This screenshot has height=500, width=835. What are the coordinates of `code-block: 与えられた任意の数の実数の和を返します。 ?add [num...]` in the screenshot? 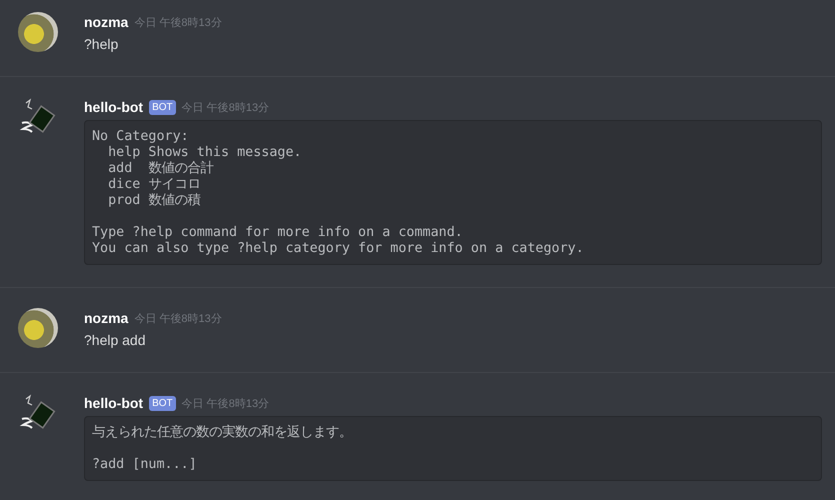 It's located at (453, 448).